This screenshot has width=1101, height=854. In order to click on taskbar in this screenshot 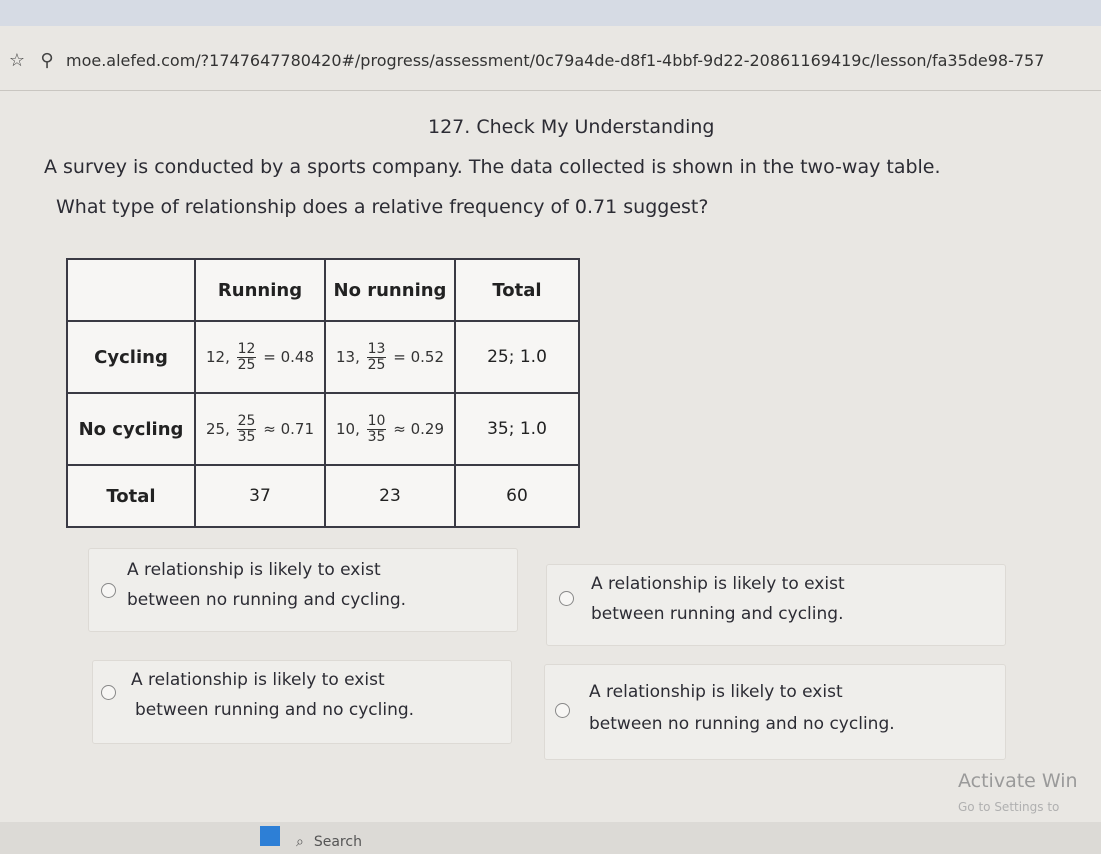, I will do `click(550, 838)`.